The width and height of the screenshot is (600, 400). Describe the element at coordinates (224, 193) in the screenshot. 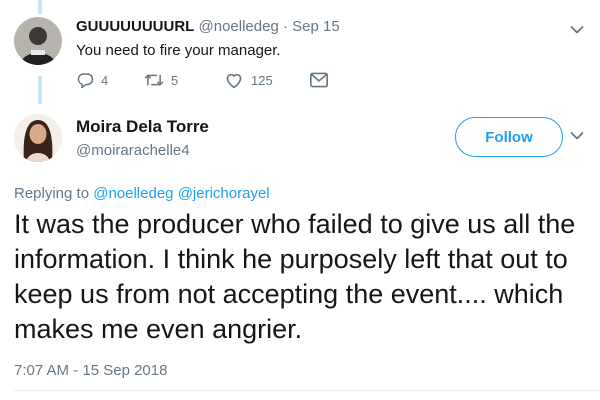

I see `mention-link: @jerichorayel` at that location.